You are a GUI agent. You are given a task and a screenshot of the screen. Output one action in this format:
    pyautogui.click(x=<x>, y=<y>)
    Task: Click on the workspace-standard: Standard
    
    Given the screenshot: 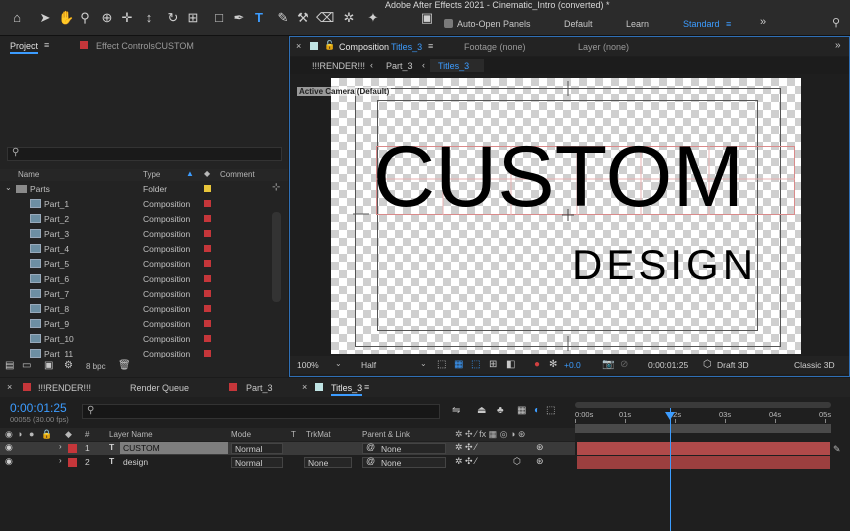 What is the action you would take?
    pyautogui.click(x=701, y=24)
    